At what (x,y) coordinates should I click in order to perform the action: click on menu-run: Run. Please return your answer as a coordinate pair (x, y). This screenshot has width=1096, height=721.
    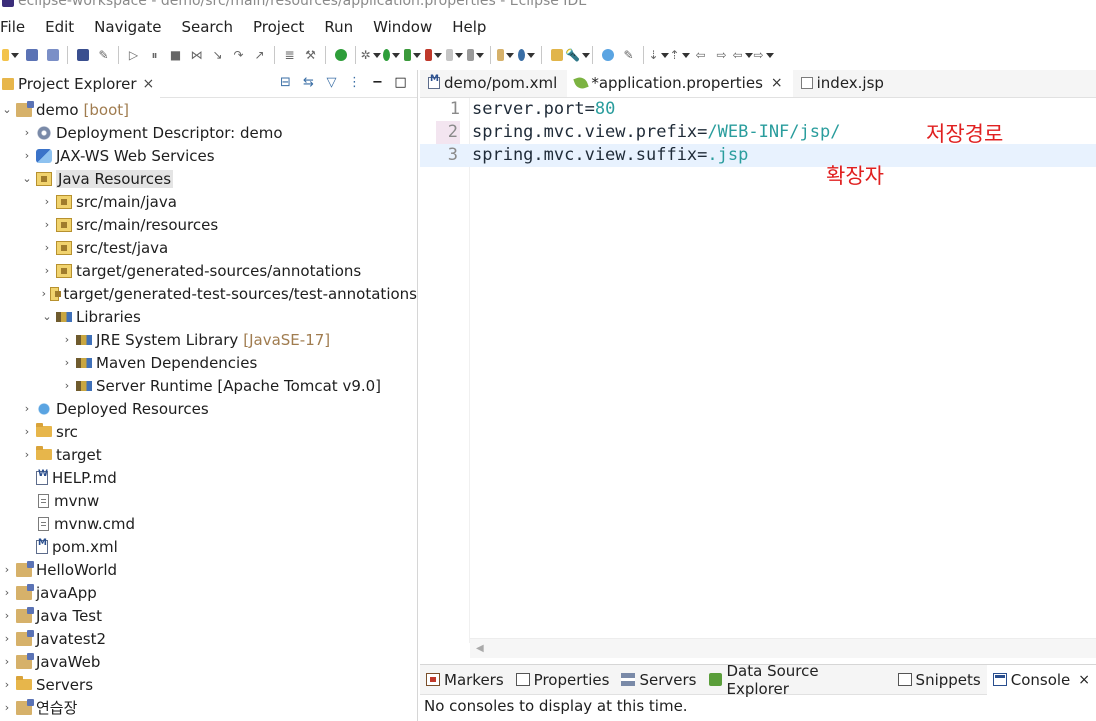
    Looking at the image, I should click on (342, 27).